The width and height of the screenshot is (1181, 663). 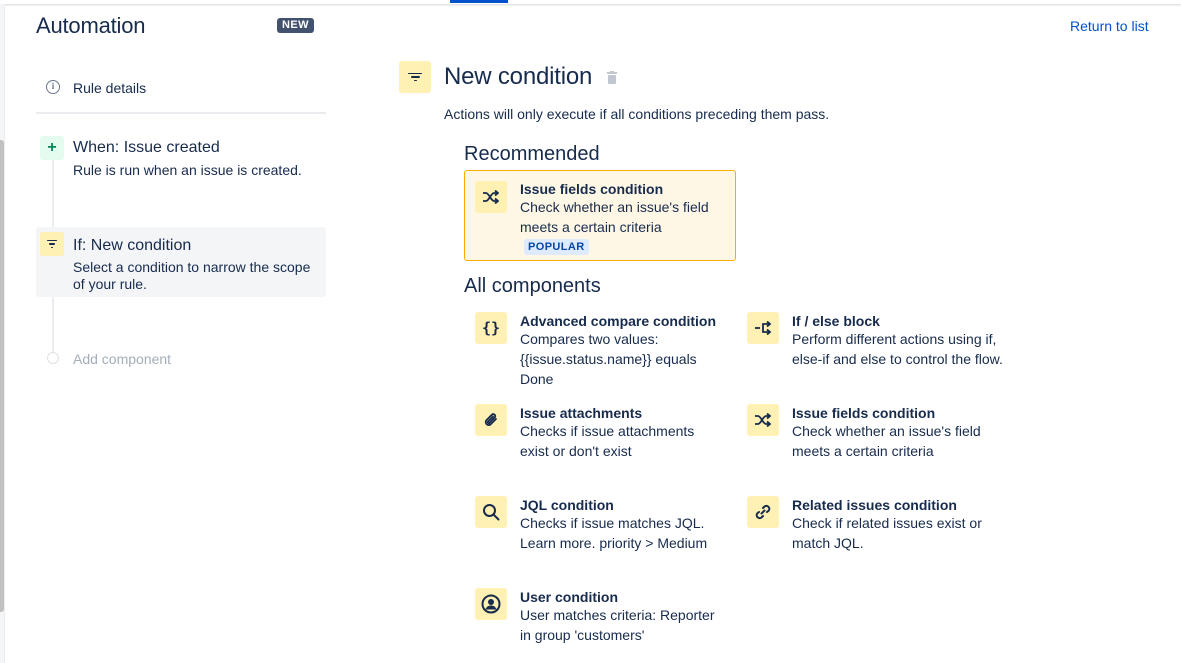 I want to click on search-icon, so click(x=491, y=512).